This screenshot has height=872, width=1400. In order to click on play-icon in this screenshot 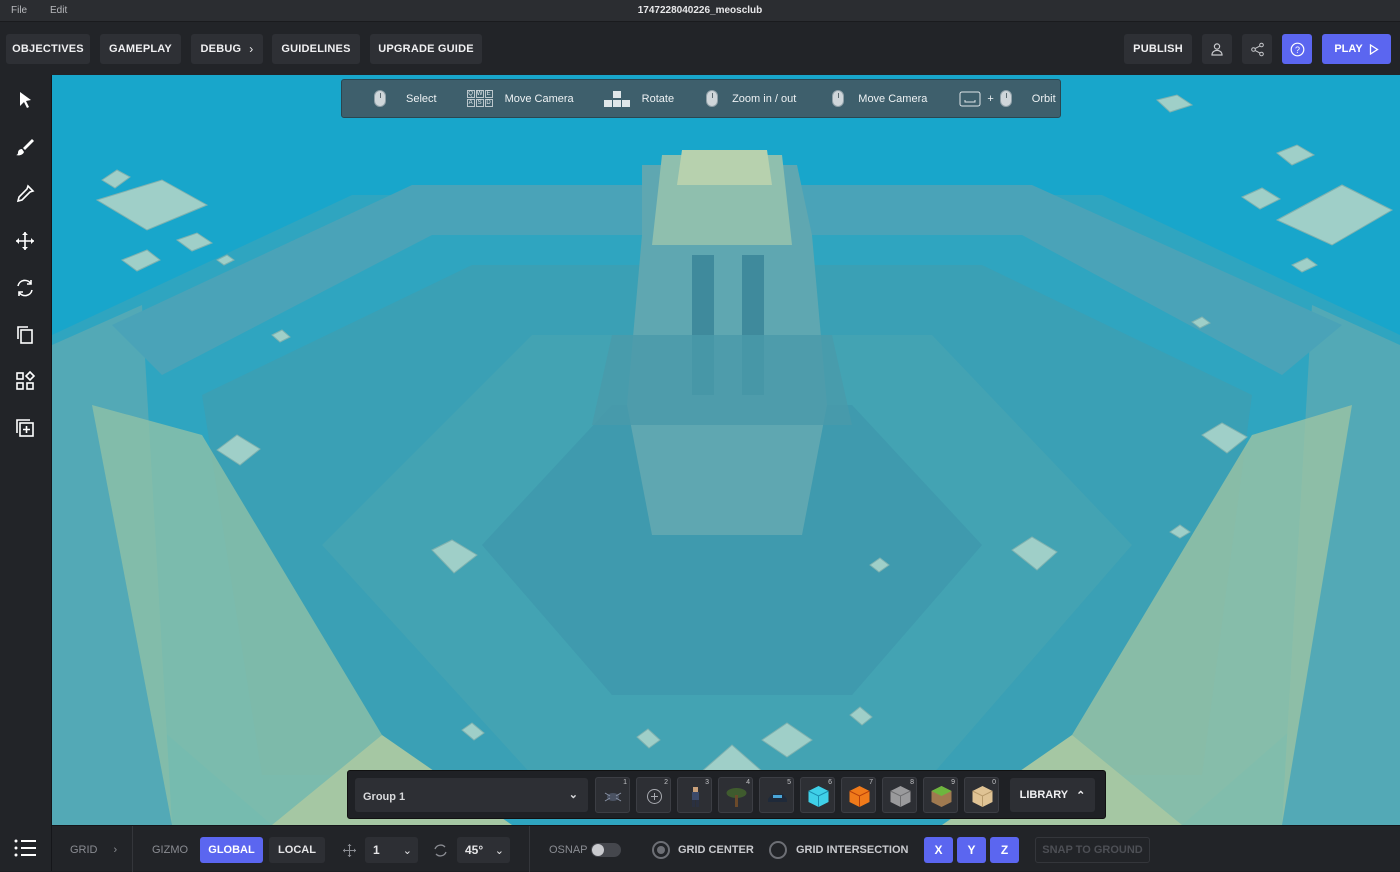, I will do `click(1374, 49)`.